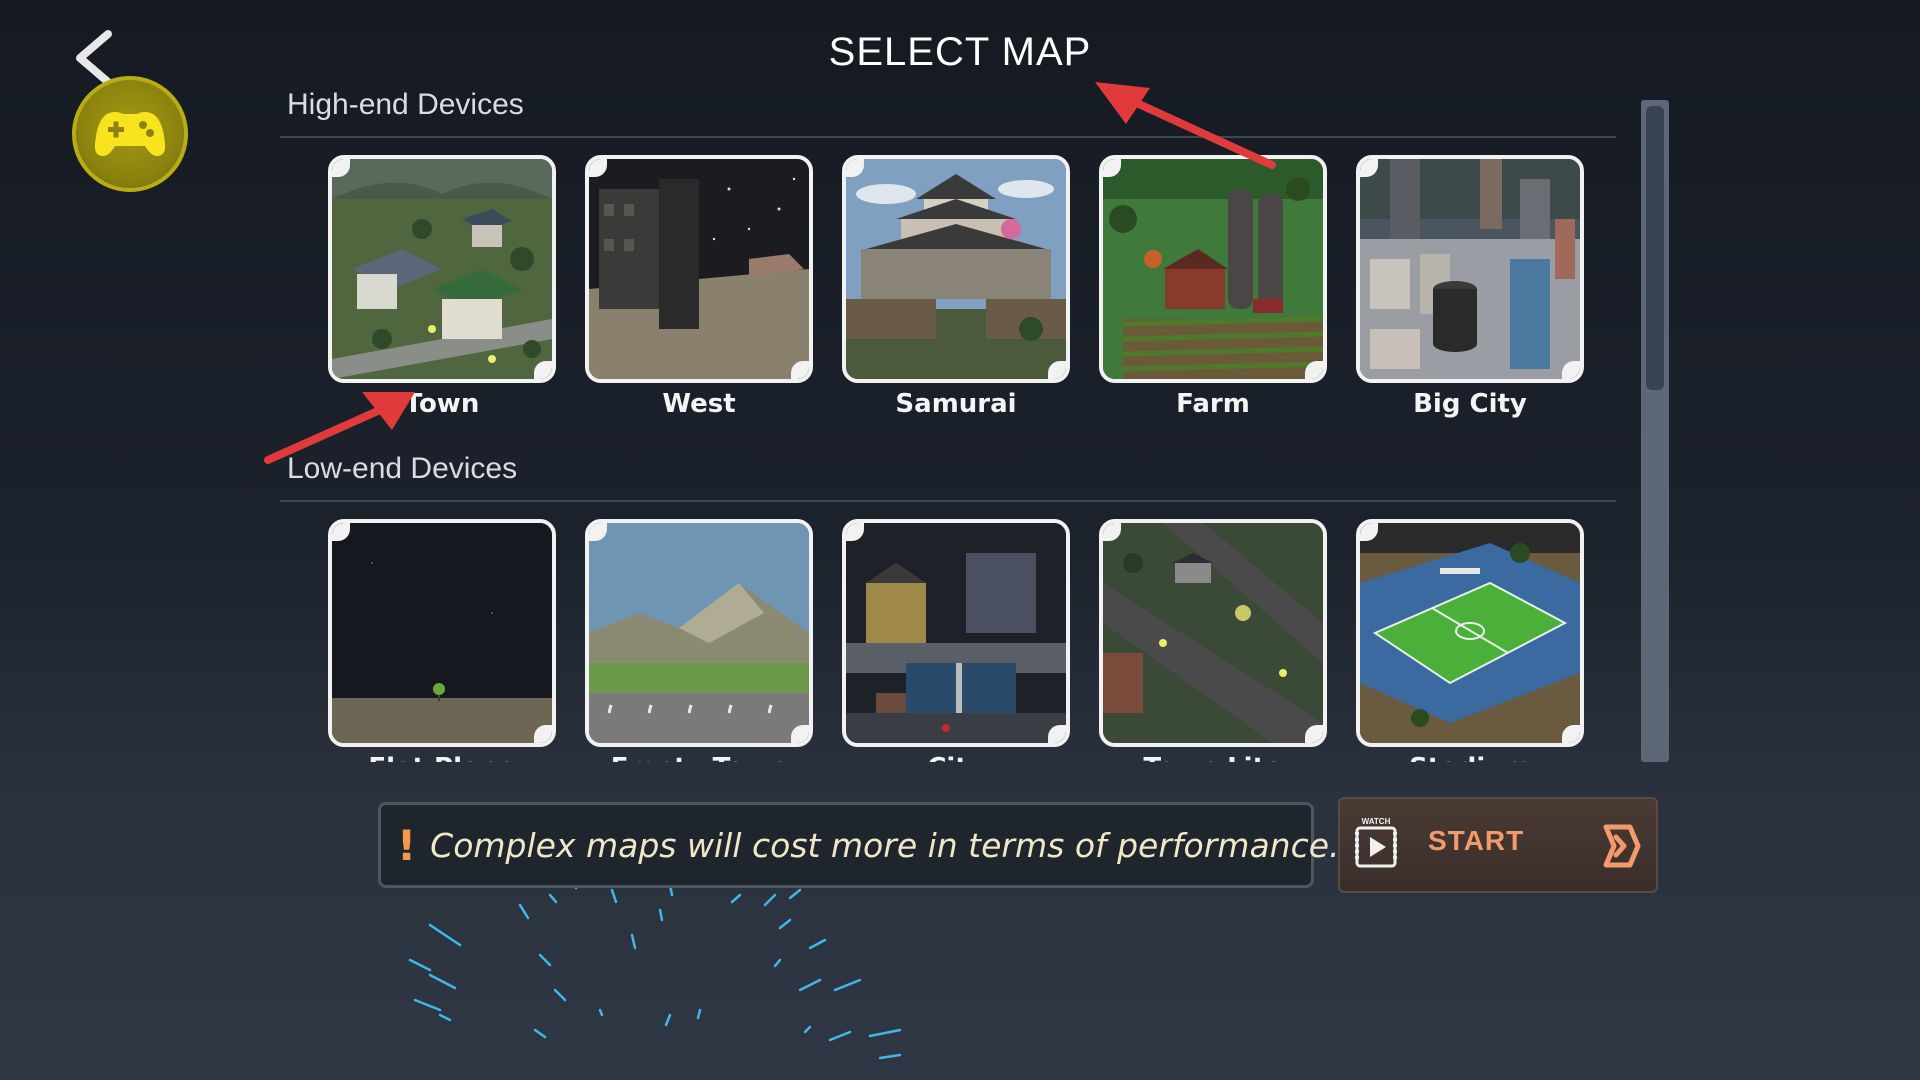 The image size is (1920, 1080). I want to click on town-lite-thumbnail, so click(1213, 633).